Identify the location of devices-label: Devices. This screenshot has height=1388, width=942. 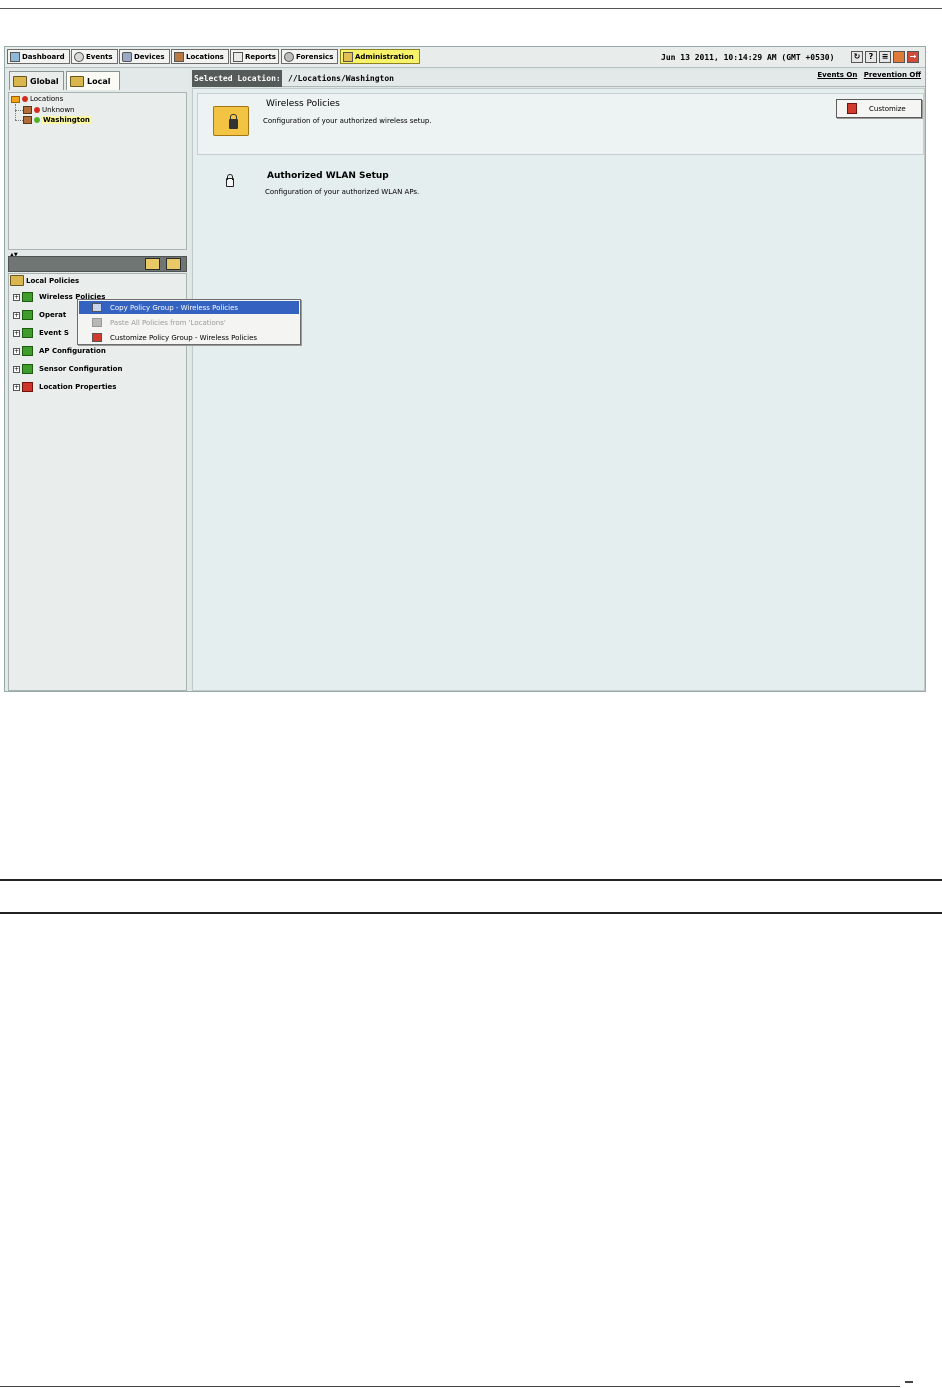
(149, 56).